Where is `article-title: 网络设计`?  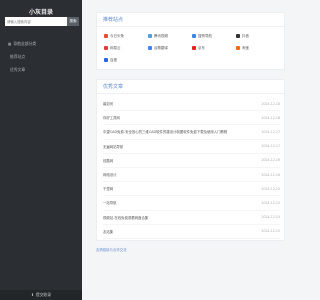
article-title: 网络设计 is located at coordinates (110, 175).